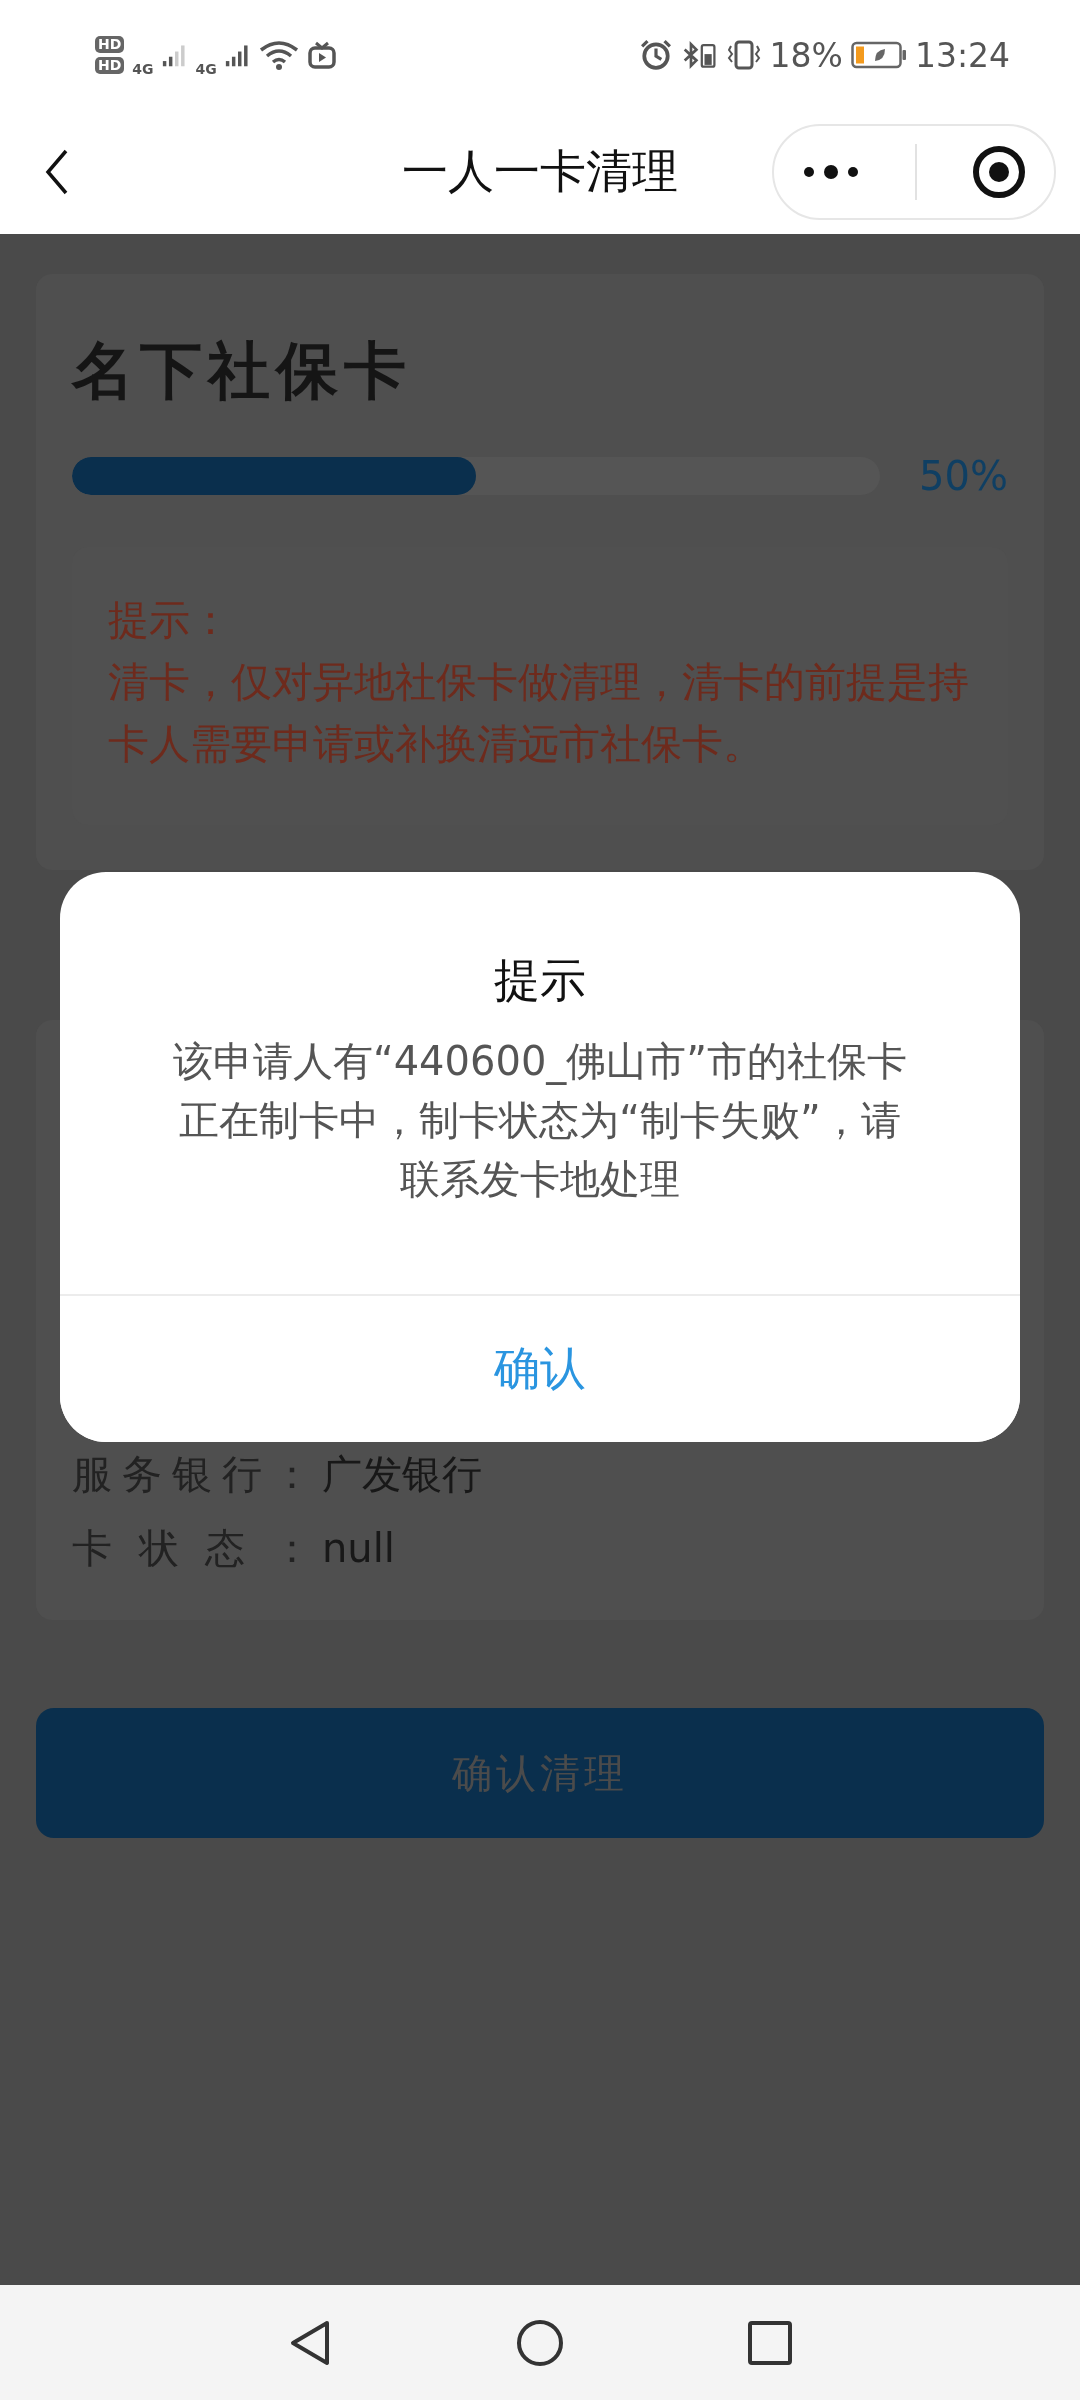  Describe the element at coordinates (999, 172) in the screenshot. I see `close-target-icon` at that location.